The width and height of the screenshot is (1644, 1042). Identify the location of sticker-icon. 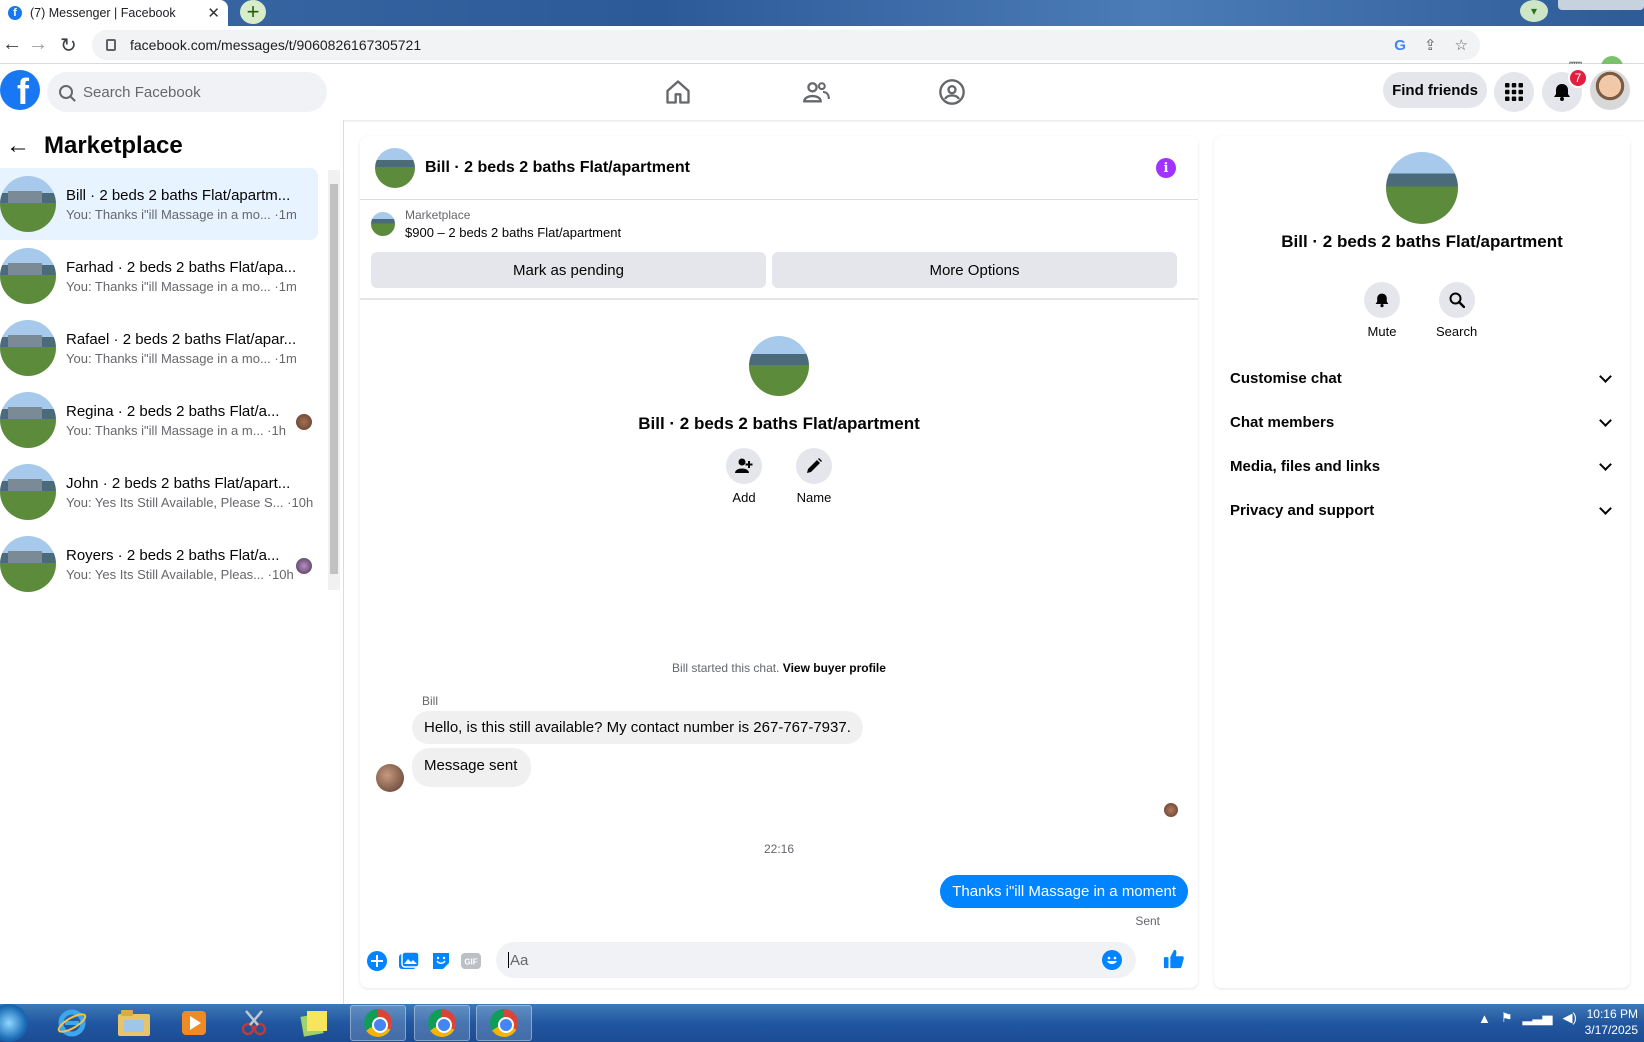
(441, 961).